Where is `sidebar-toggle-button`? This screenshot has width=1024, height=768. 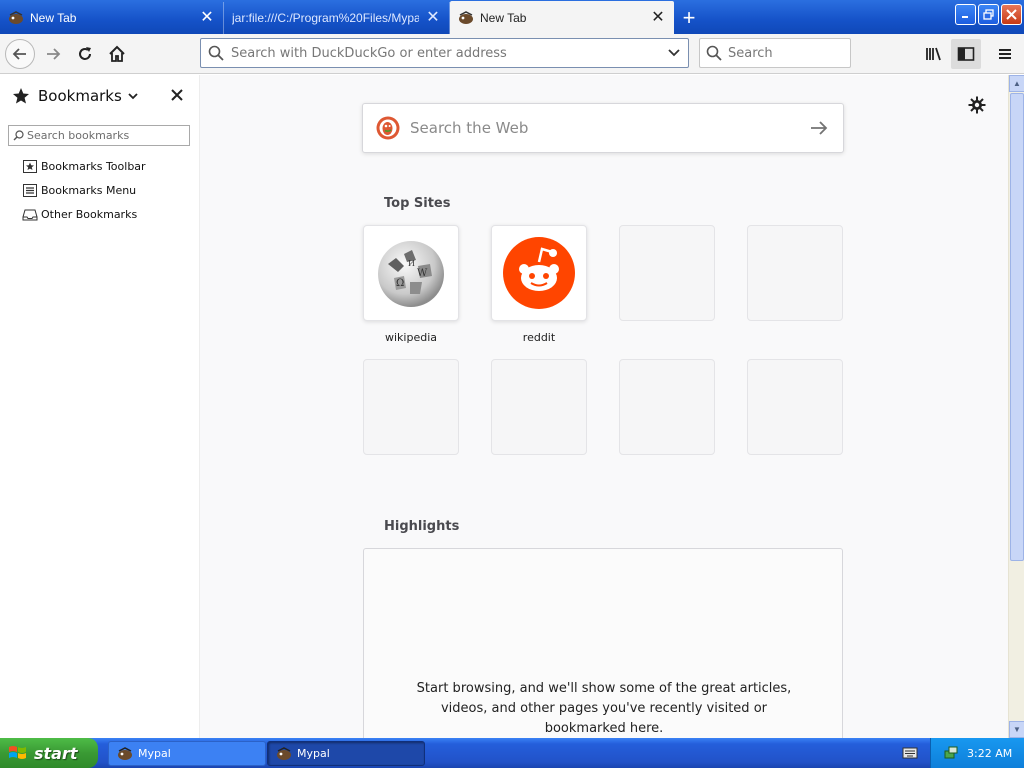
sidebar-toggle-button is located at coordinates (966, 54).